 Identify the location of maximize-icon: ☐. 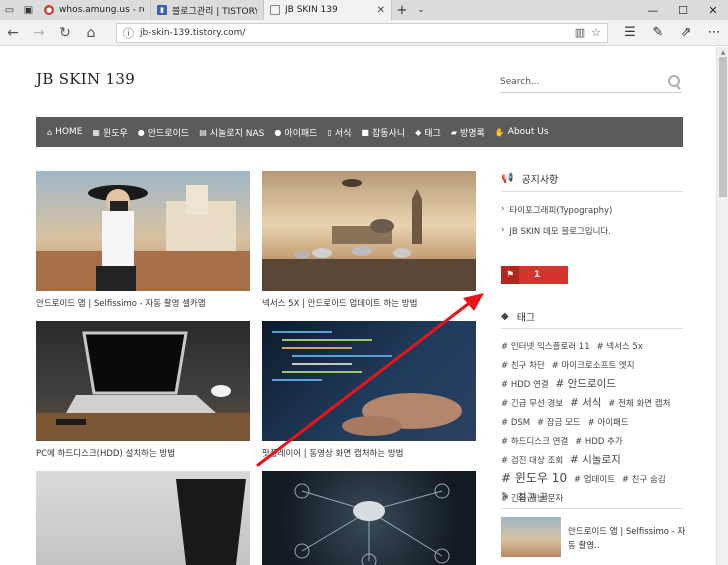
(683, 10).